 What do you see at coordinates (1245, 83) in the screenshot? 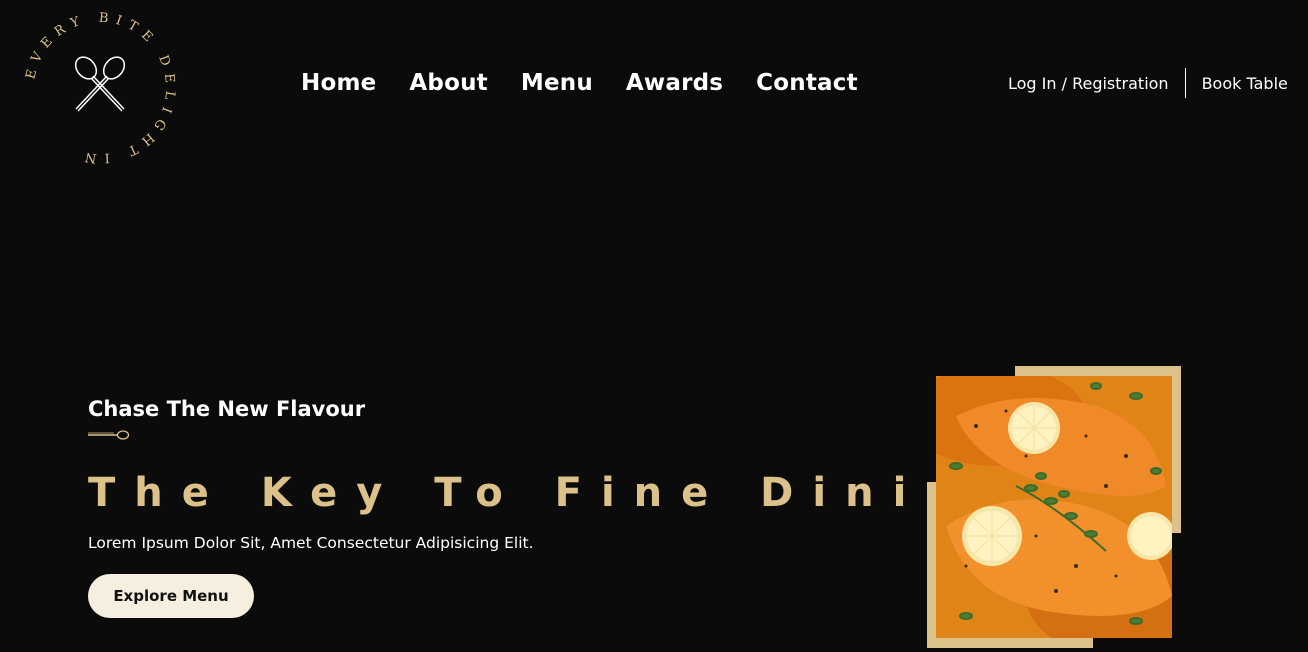
I see `book-table-link: Book Table` at bounding box center [1245, 83].